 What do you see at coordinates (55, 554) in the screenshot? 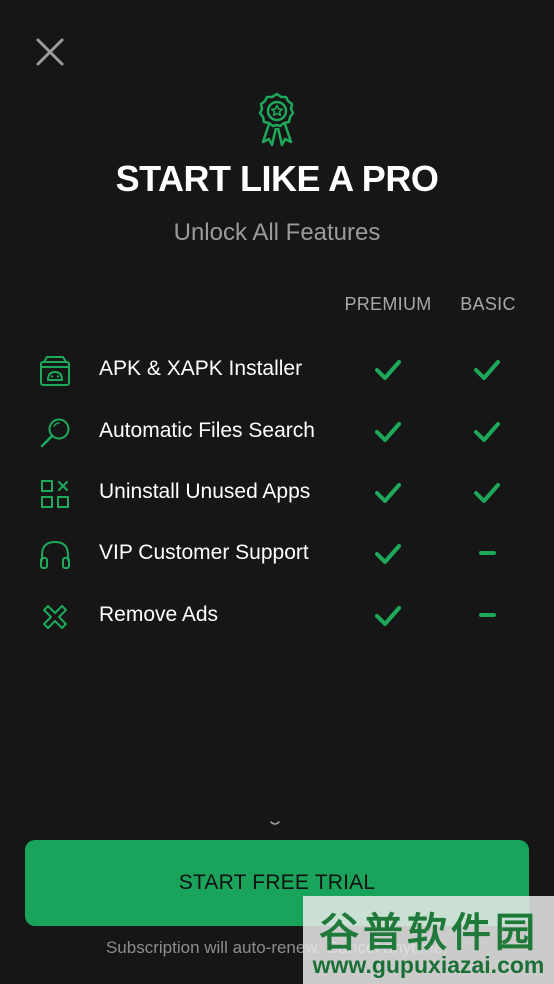
I see `headset-icon` at bounding box center [55, 554].